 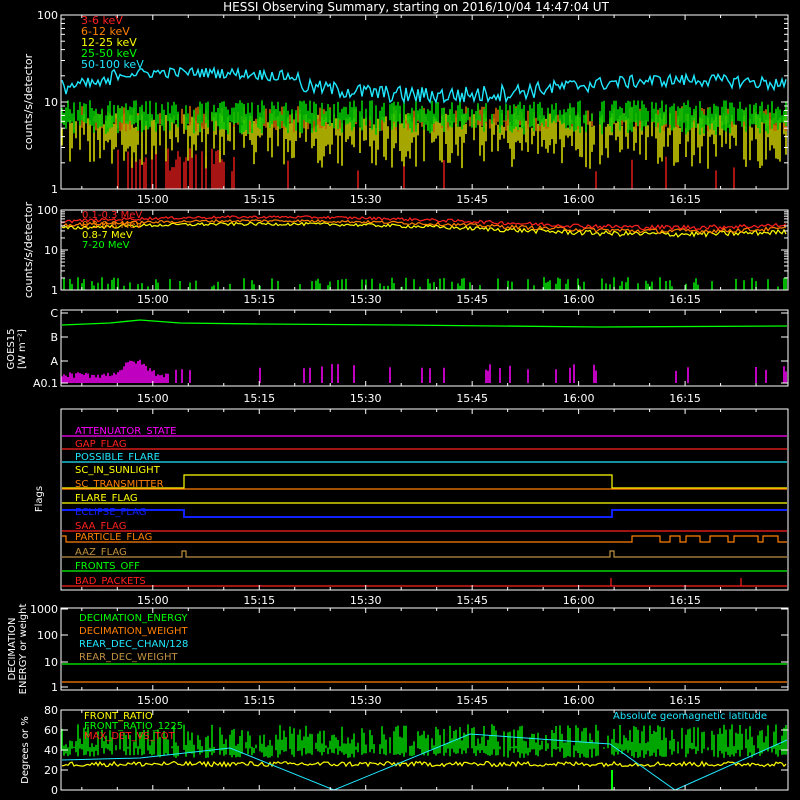 What do you see at coordinates (119, 484) in the screenshot?
I see `flag-label-sc_transmitter: SC_TRANSMITTER` at bounding box center [119, 484].